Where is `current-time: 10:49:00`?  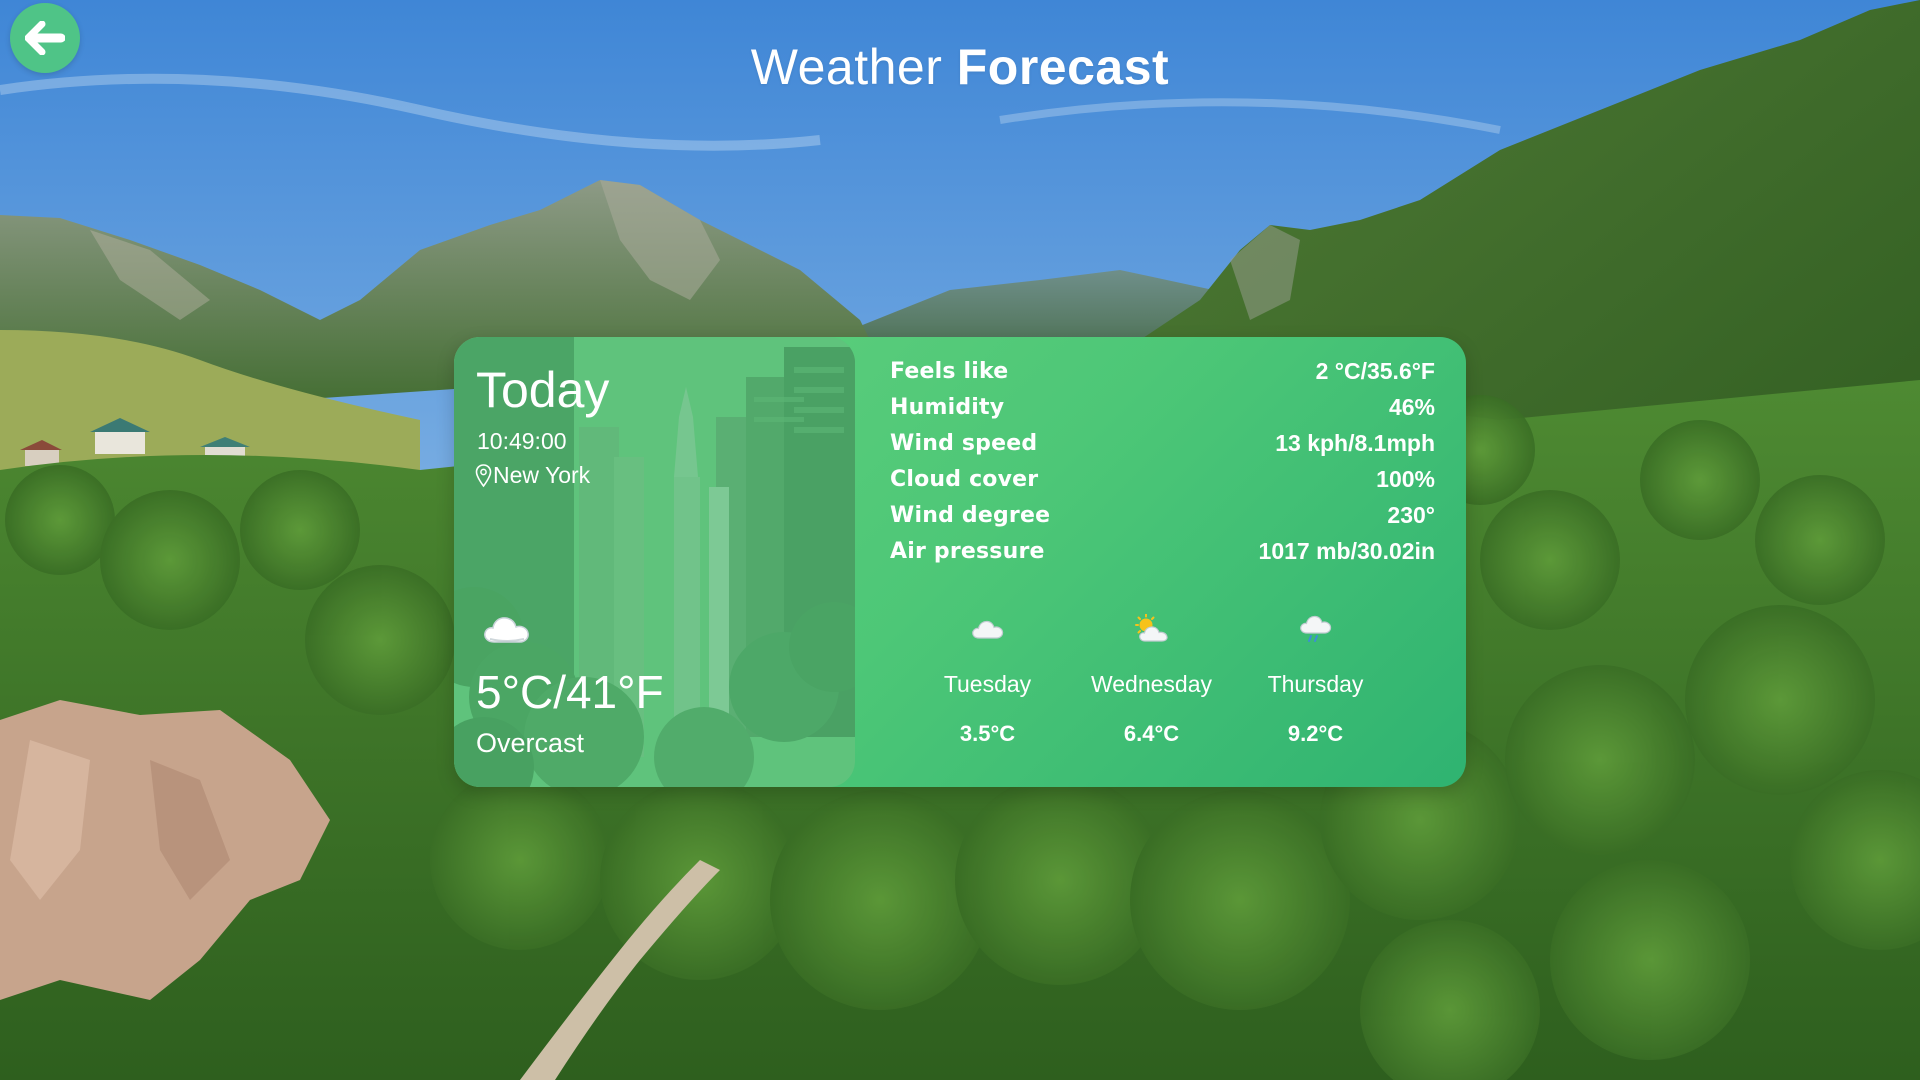
current-time: 10:49:00 is located at coordinates (522, 441).